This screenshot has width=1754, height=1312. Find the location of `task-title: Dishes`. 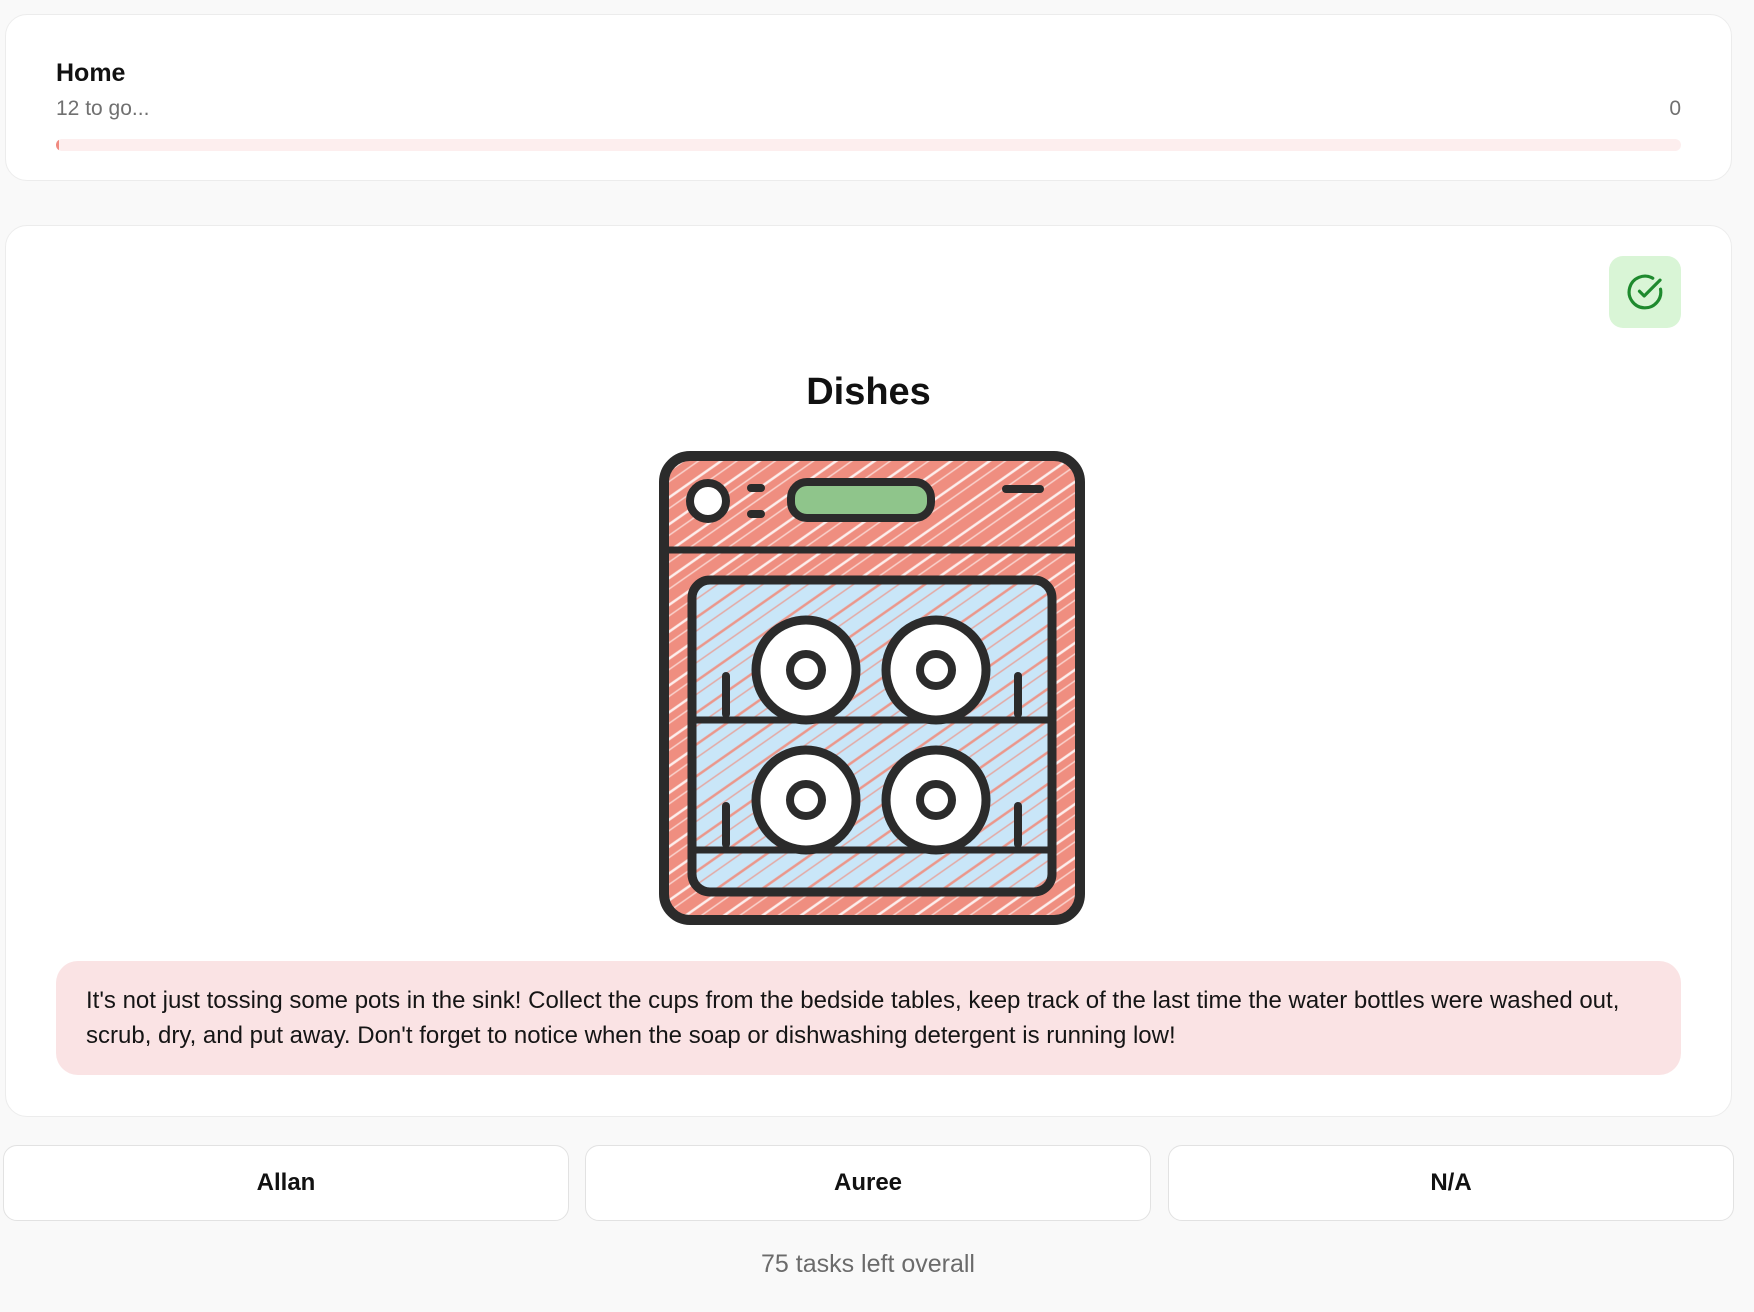

task-title: Dishes is located at coordinates (868, 392).